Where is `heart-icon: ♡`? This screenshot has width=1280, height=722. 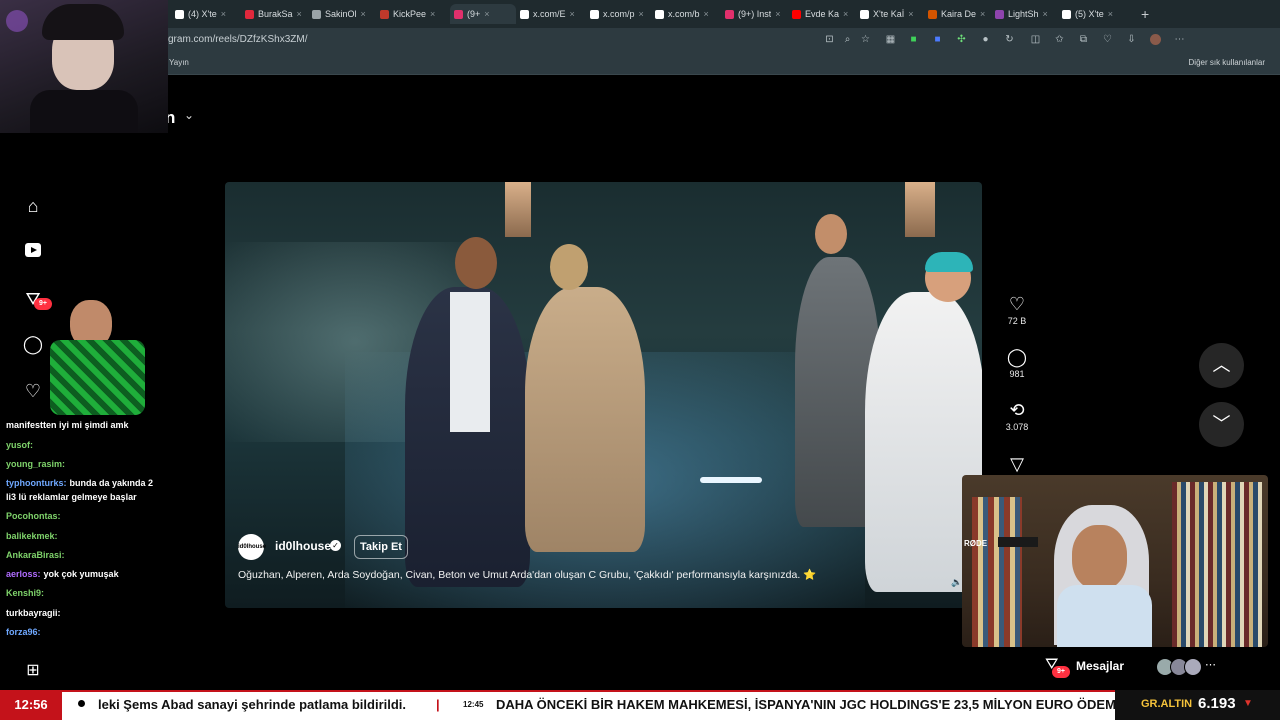 heart-icon: ♡ is located at coordinates (1017, 304).